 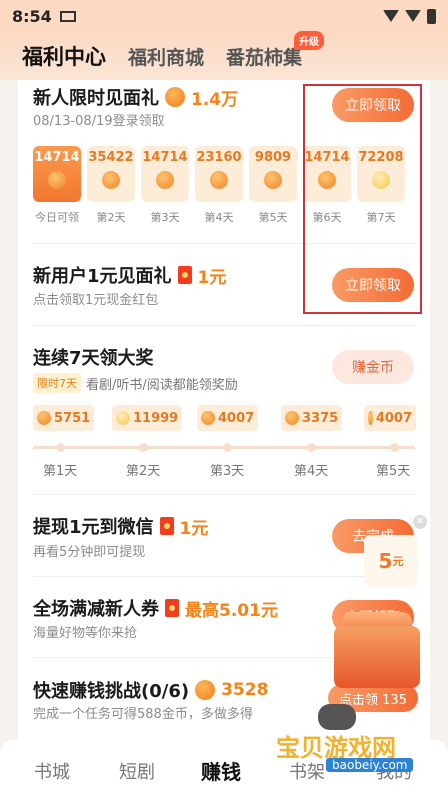 I want to click on day-reward-4: 23160, so click(x=219, y=174).